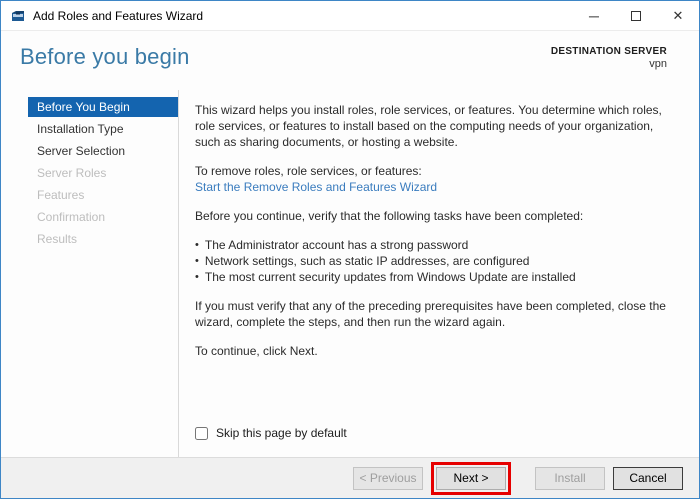 This screenshot has height=499, width=700. I want to click on destination-server-name: vpn, so click(658, 64).